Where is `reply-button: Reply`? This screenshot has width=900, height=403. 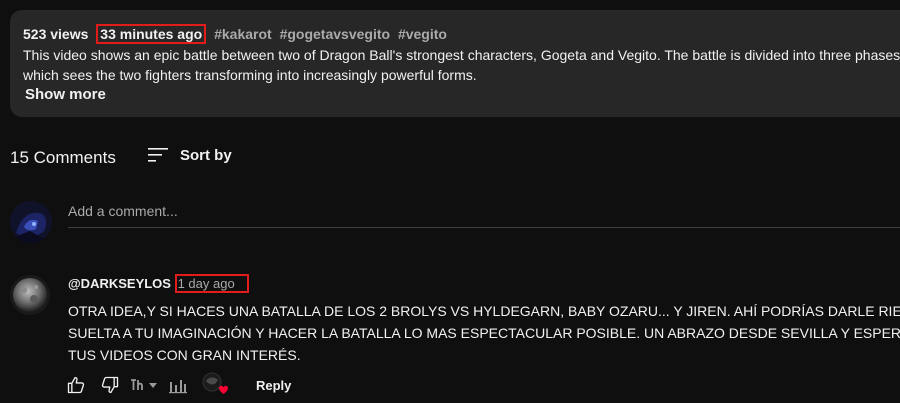 reply-button: Reply is located at coordinates (273, 385).